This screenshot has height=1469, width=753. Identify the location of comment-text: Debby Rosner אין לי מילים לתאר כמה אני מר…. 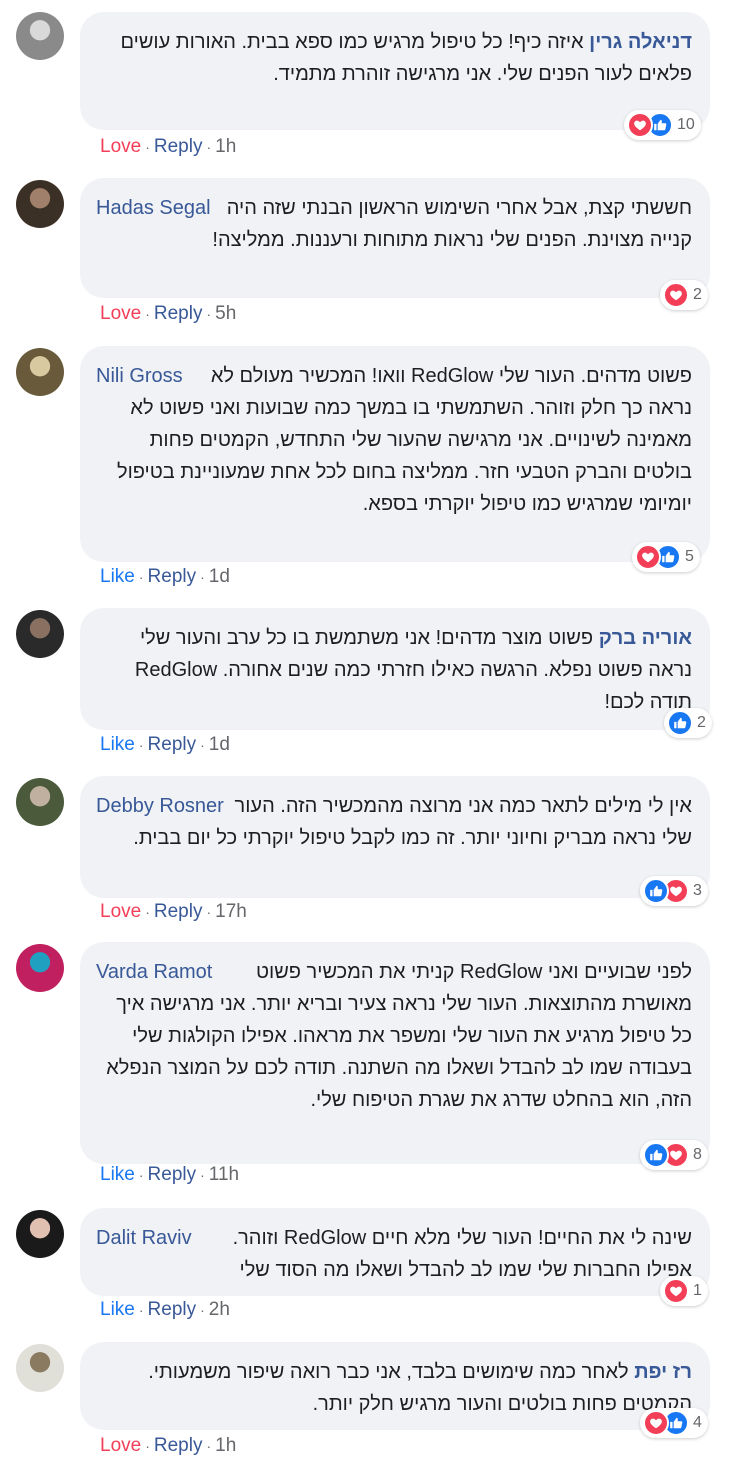
(394, 822).